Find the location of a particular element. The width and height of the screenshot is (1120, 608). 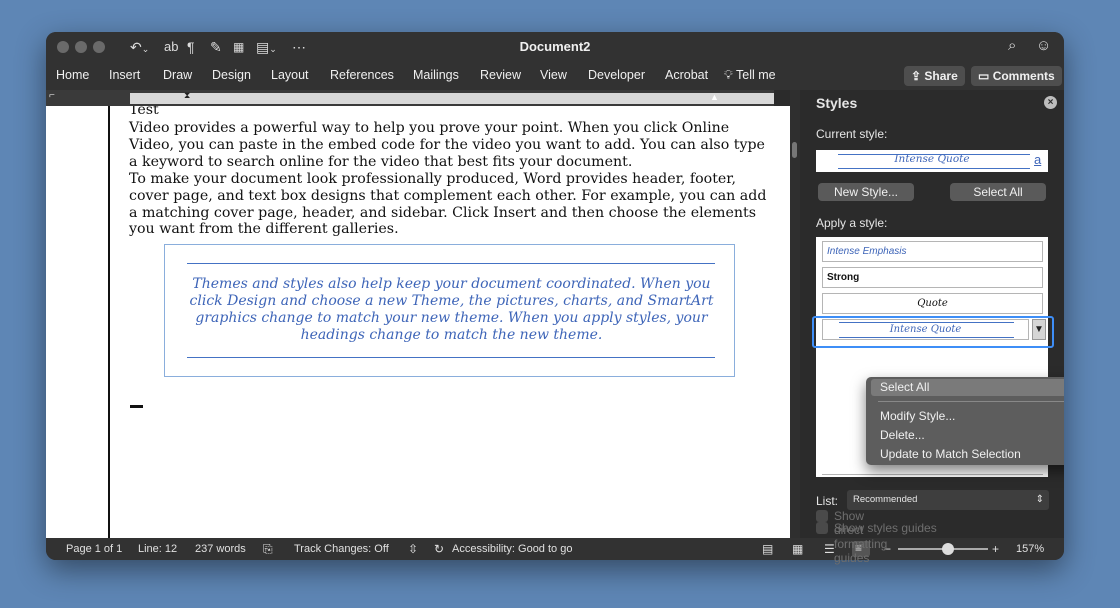

menu-update-to-match: Update to Match Selection is located at coordinates (950, 454).